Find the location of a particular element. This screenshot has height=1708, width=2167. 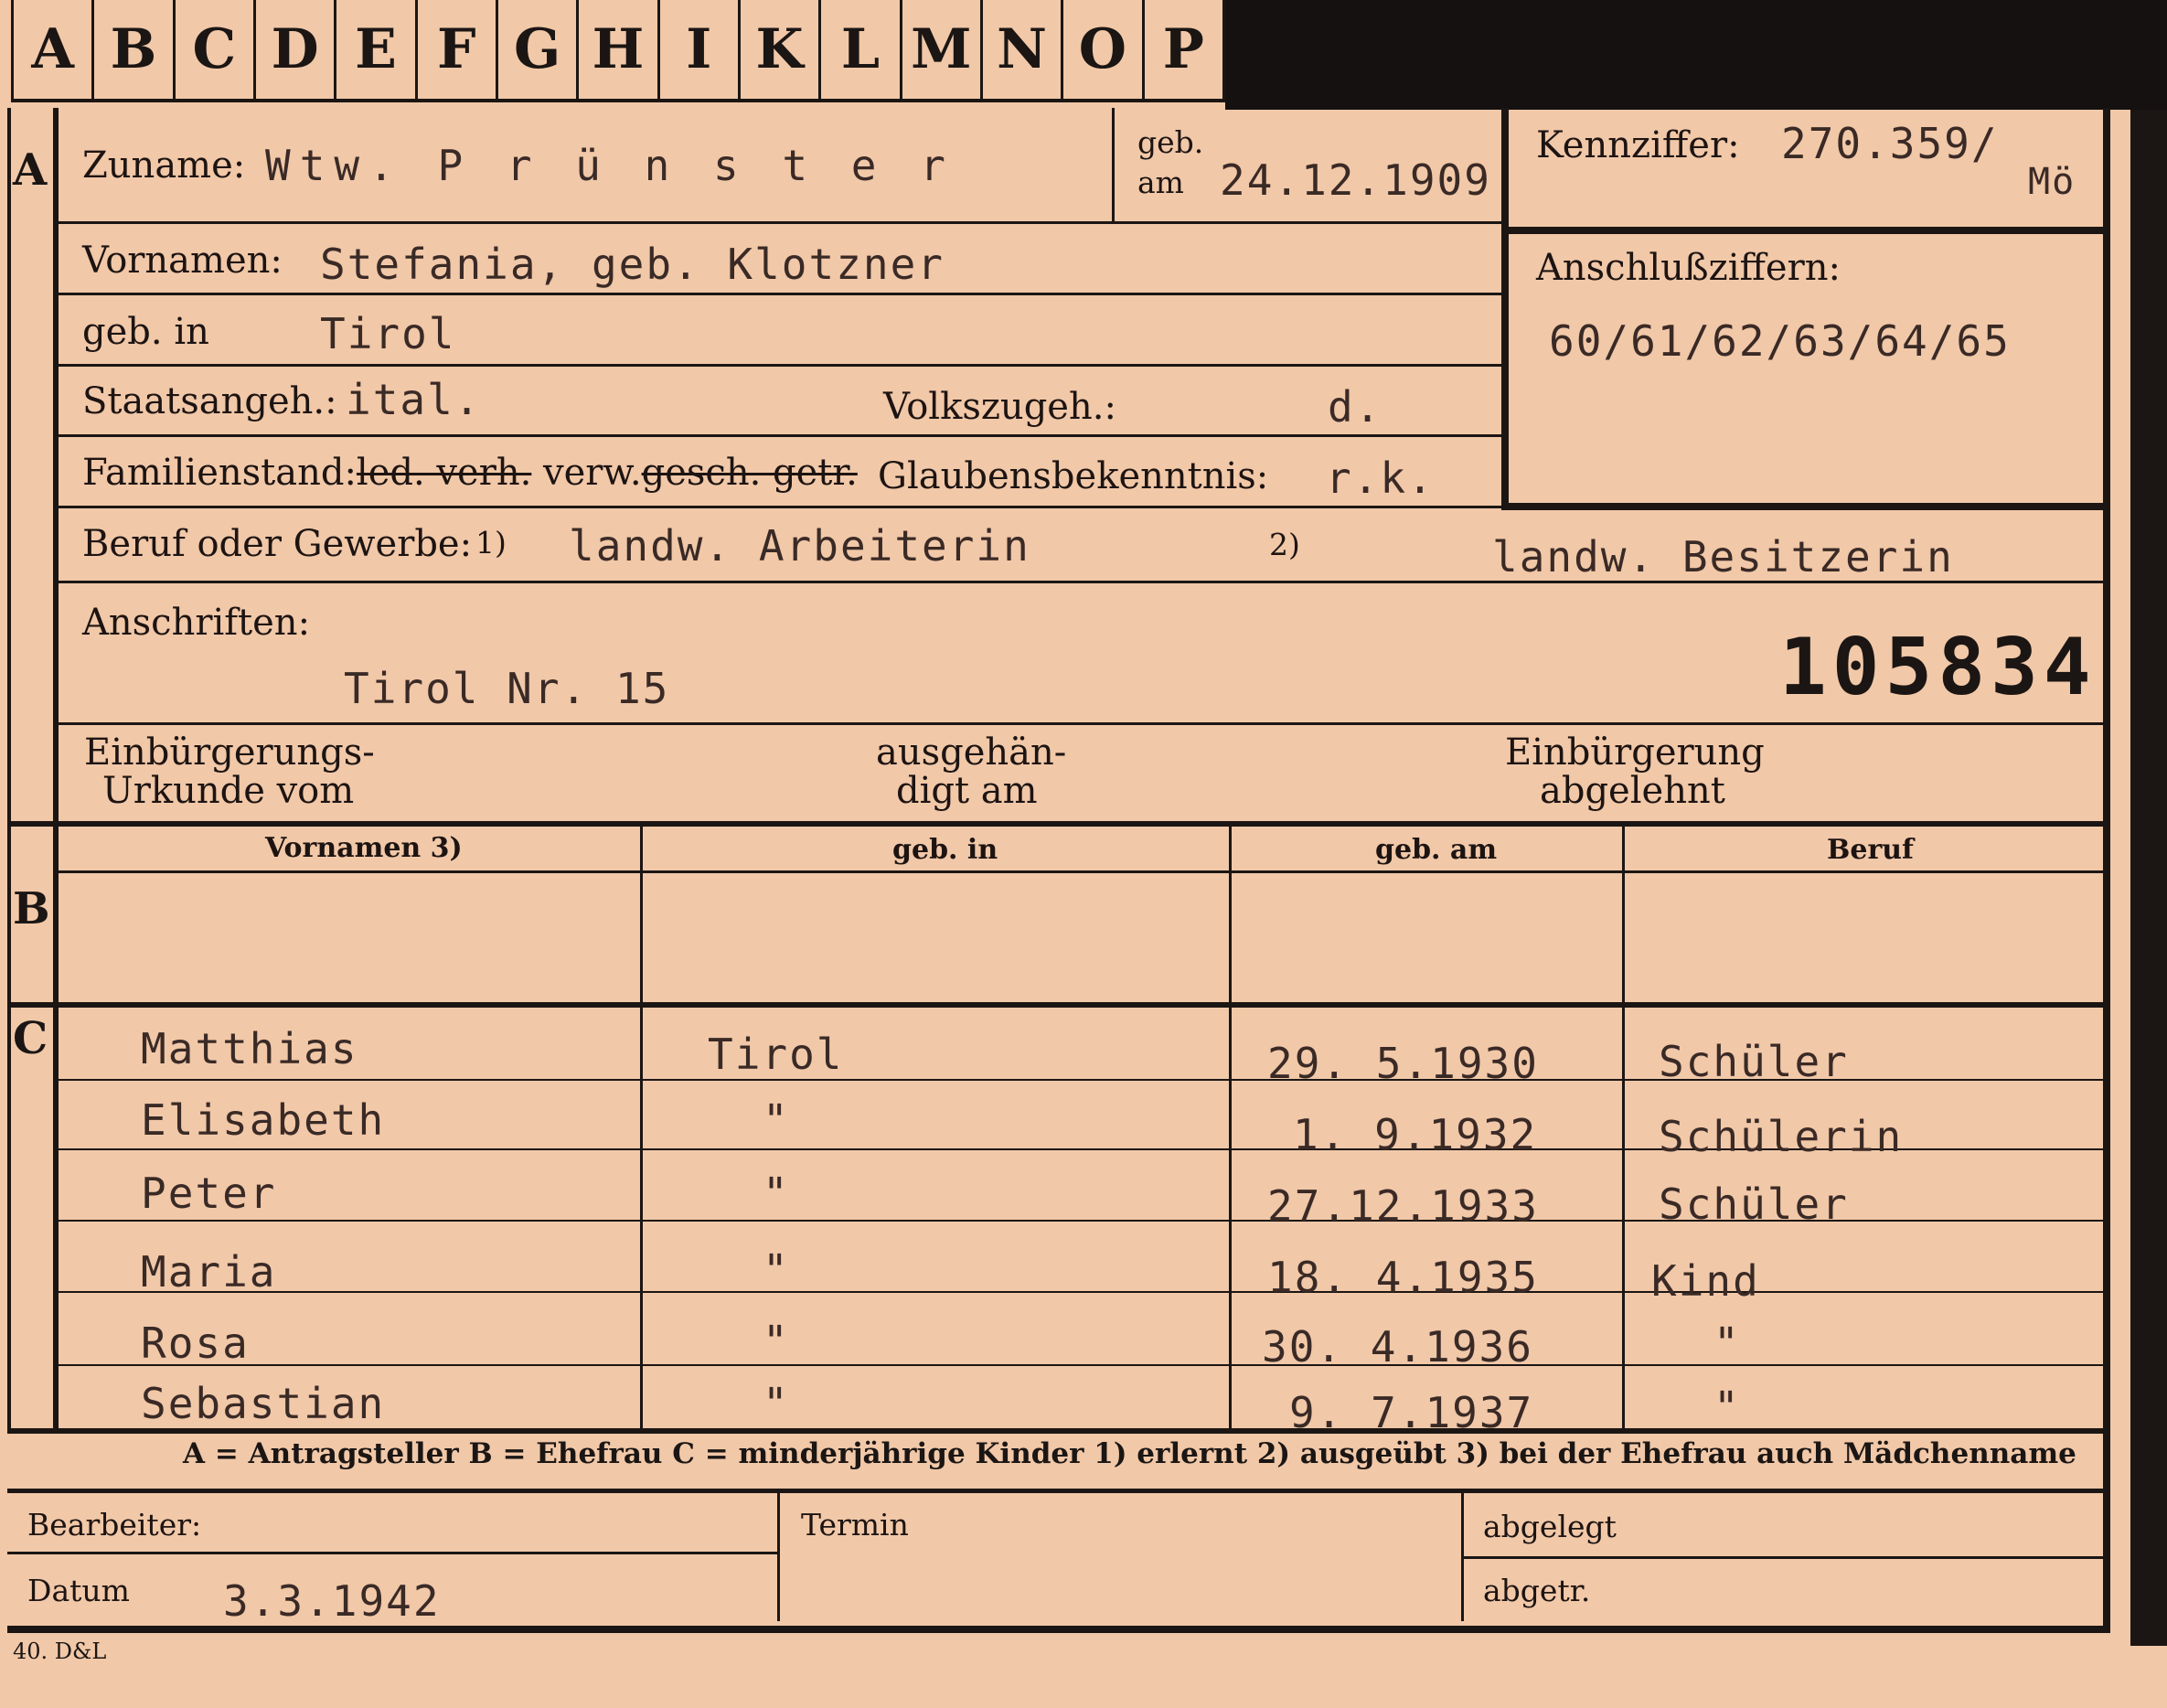

section-b-marker: B is located at coordinates (32, 909).